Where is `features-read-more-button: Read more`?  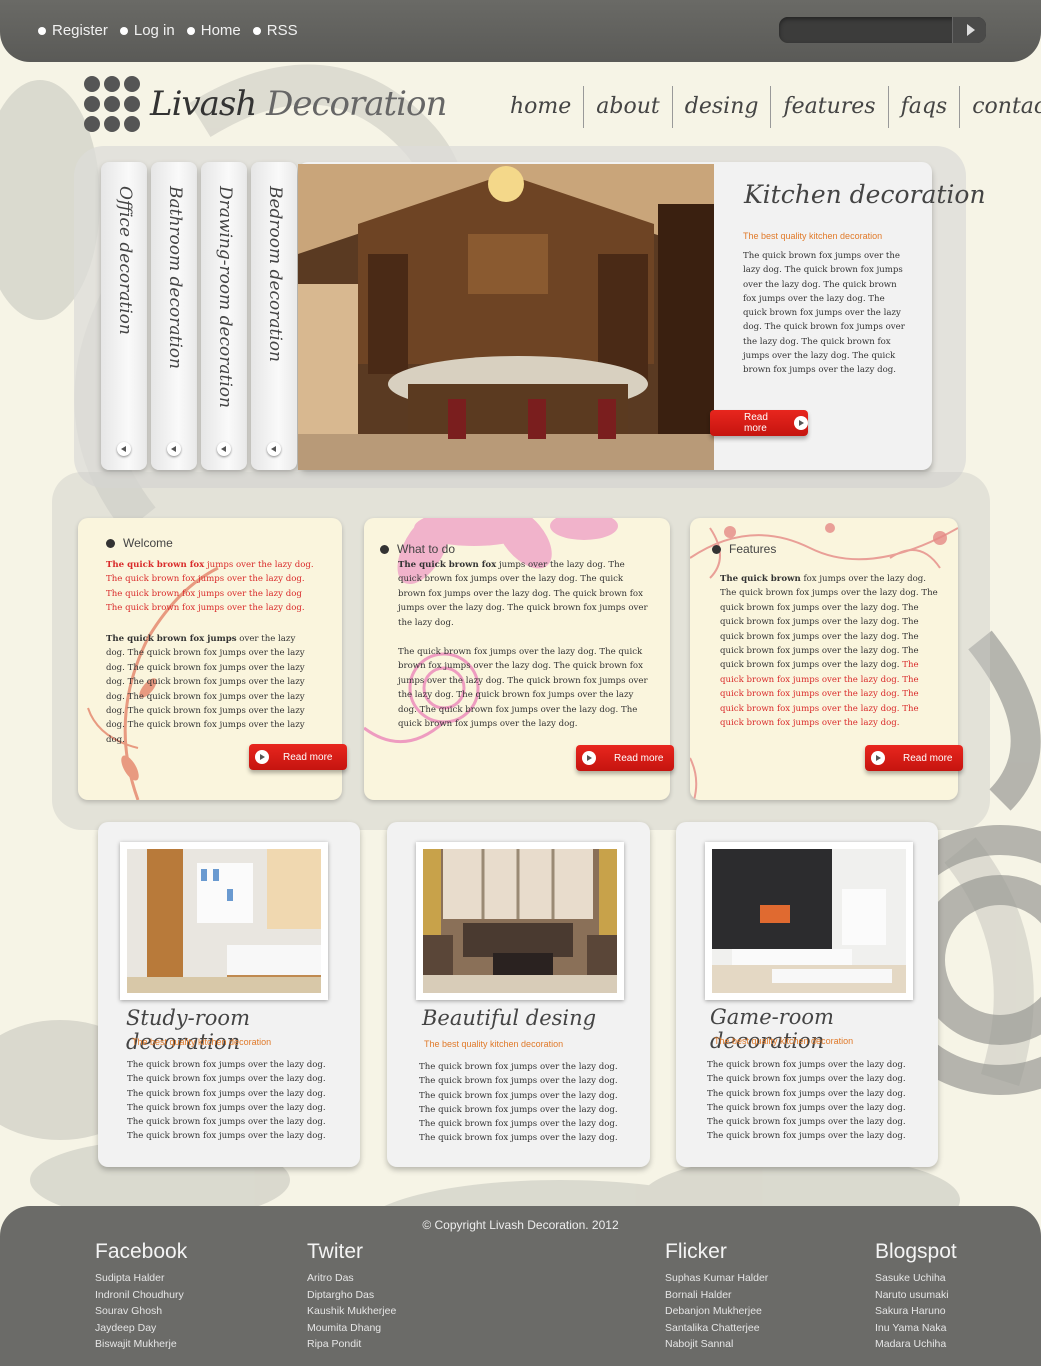 features-read-more-button: Read more is located at coordinates (914, 758).